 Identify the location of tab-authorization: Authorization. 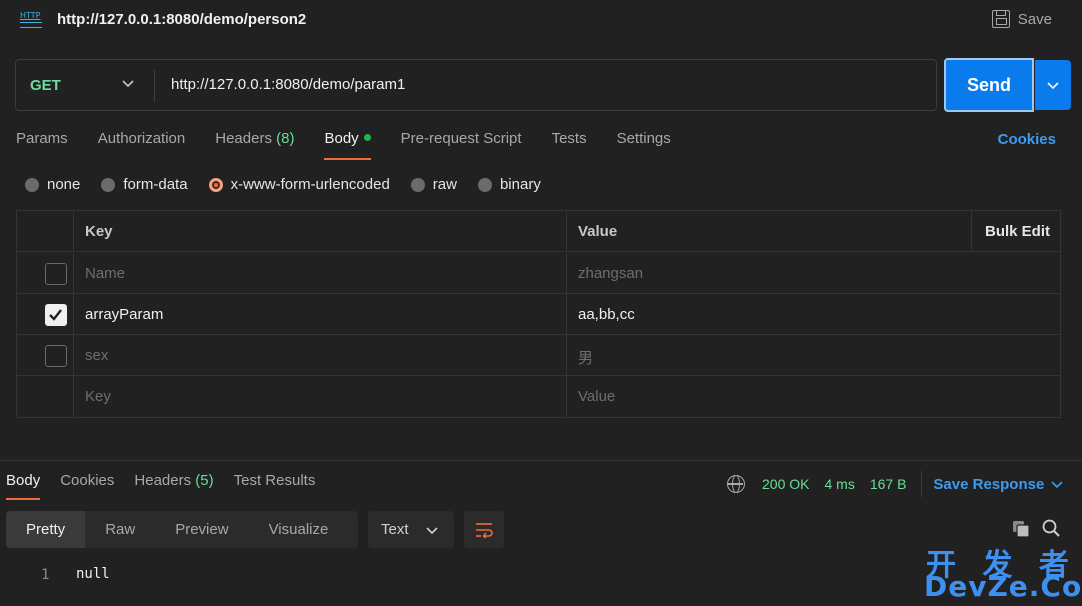
(142, 145).